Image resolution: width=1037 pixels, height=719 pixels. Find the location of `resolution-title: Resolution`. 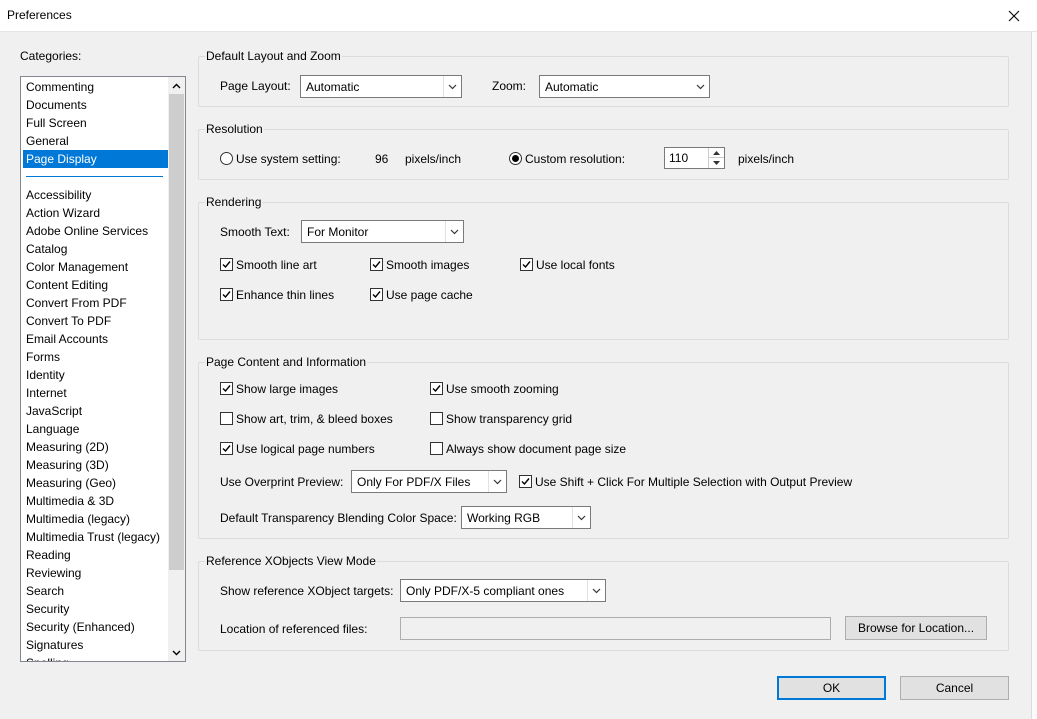

resolution-title: Resolution is located at coordinates (234, 129).